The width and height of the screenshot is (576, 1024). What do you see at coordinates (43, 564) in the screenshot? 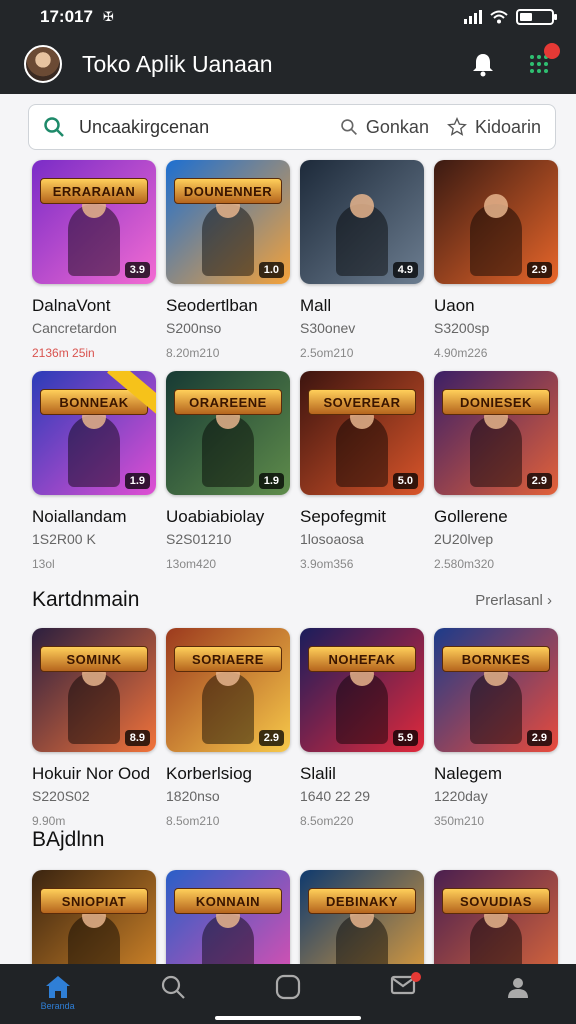
I see `app-size: 13ol` at bounding box center [43, 564].